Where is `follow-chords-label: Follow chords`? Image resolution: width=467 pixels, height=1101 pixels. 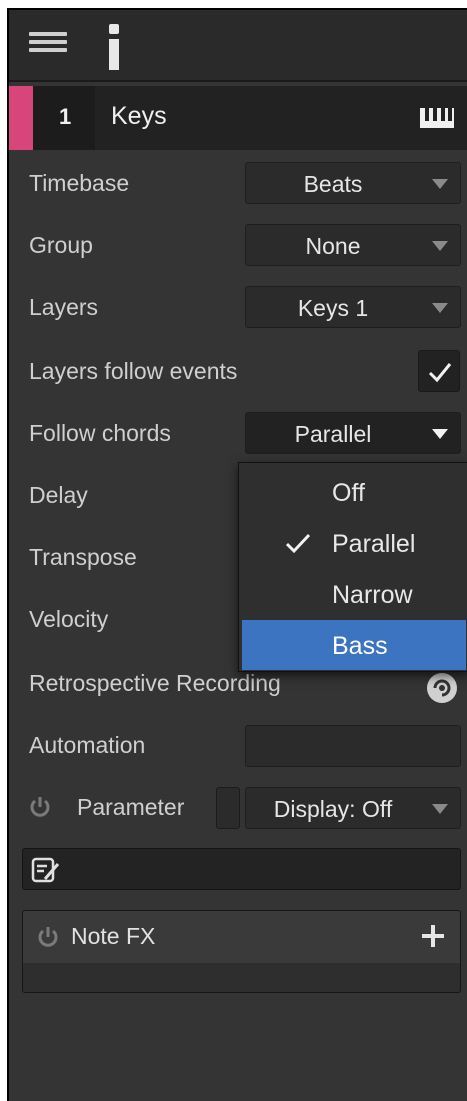
follow-chords-label: Follow chords is located at coordinates (100, 433).